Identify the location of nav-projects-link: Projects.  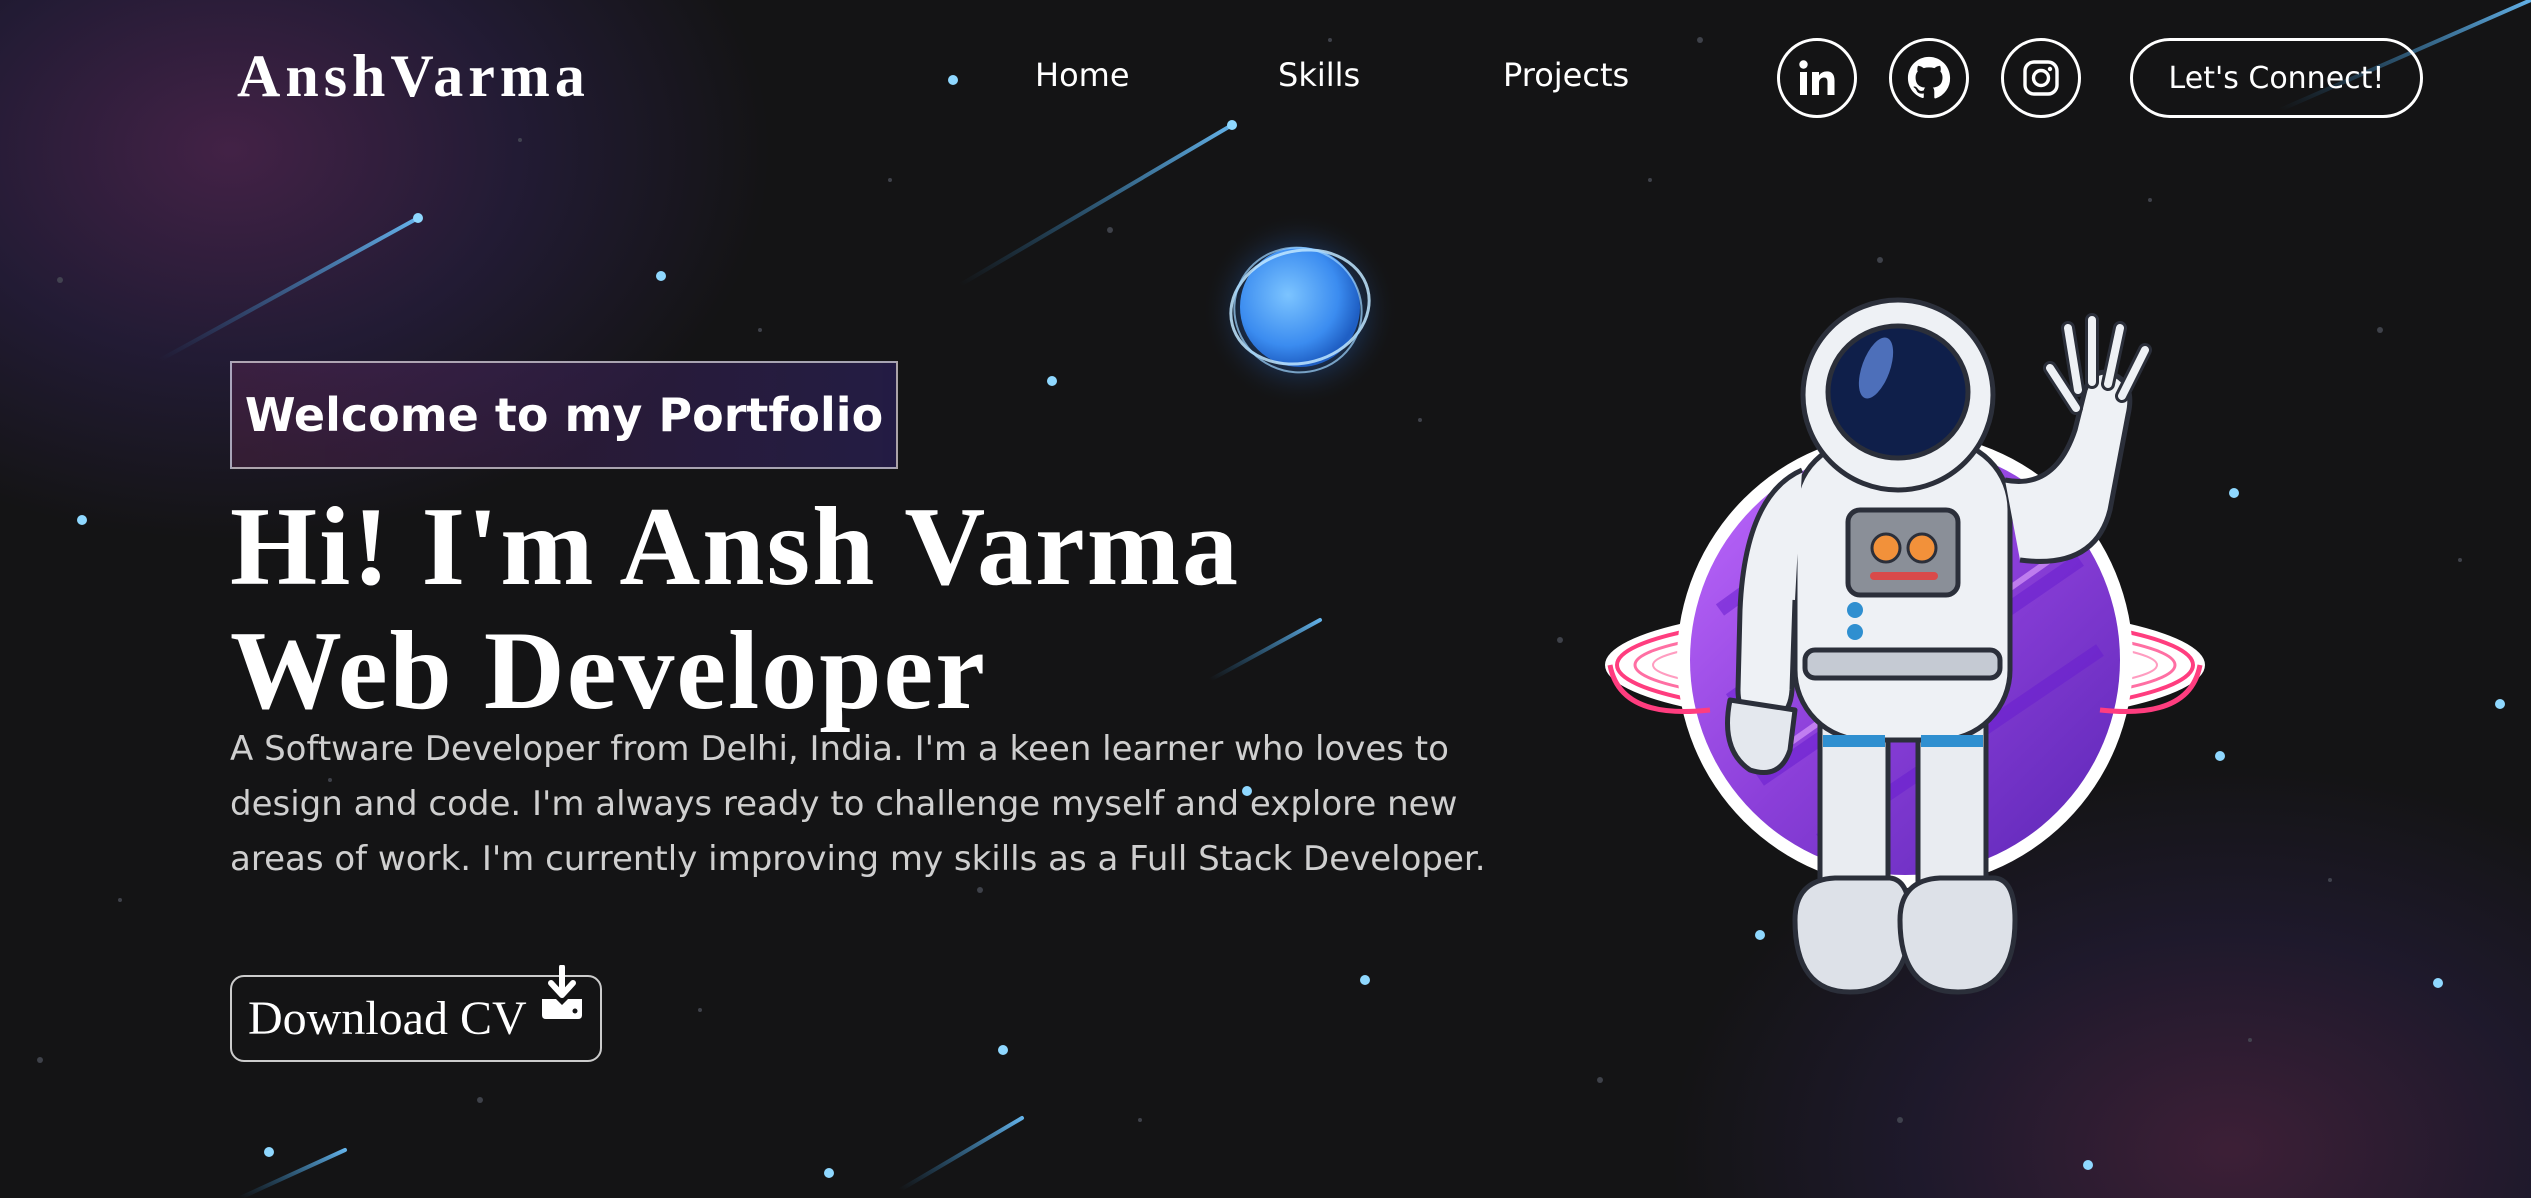
(1566, 75).